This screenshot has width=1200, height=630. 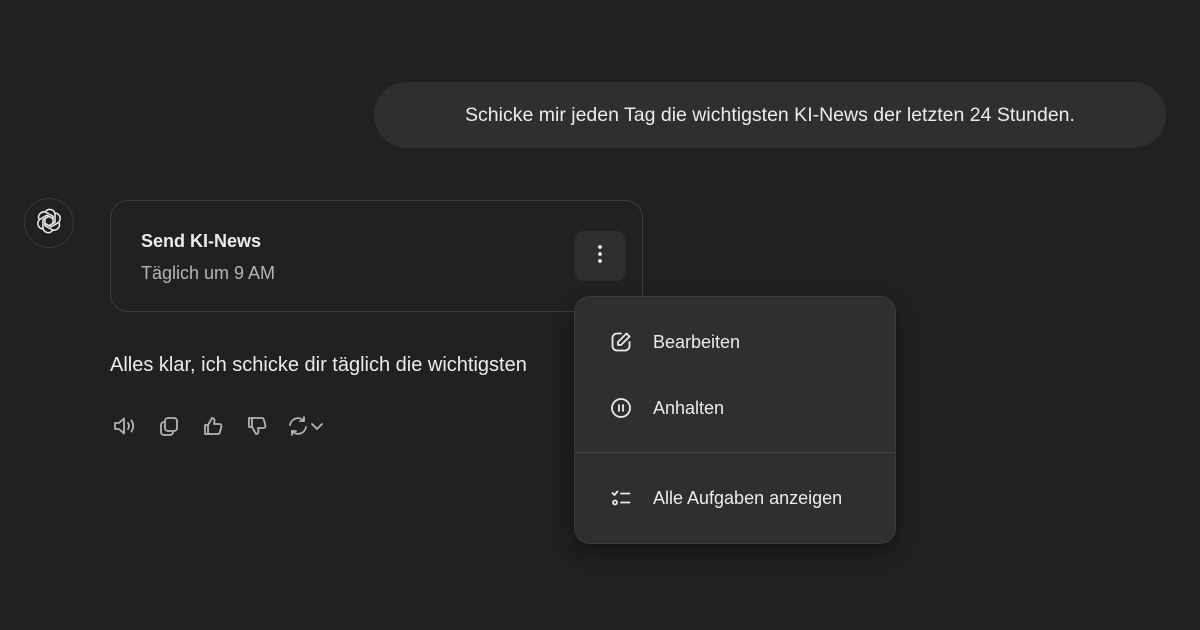 What do you see at coordinates (621, 498) in the screenshot?
I see `task-list-icon` at bounding box center [621, 498].